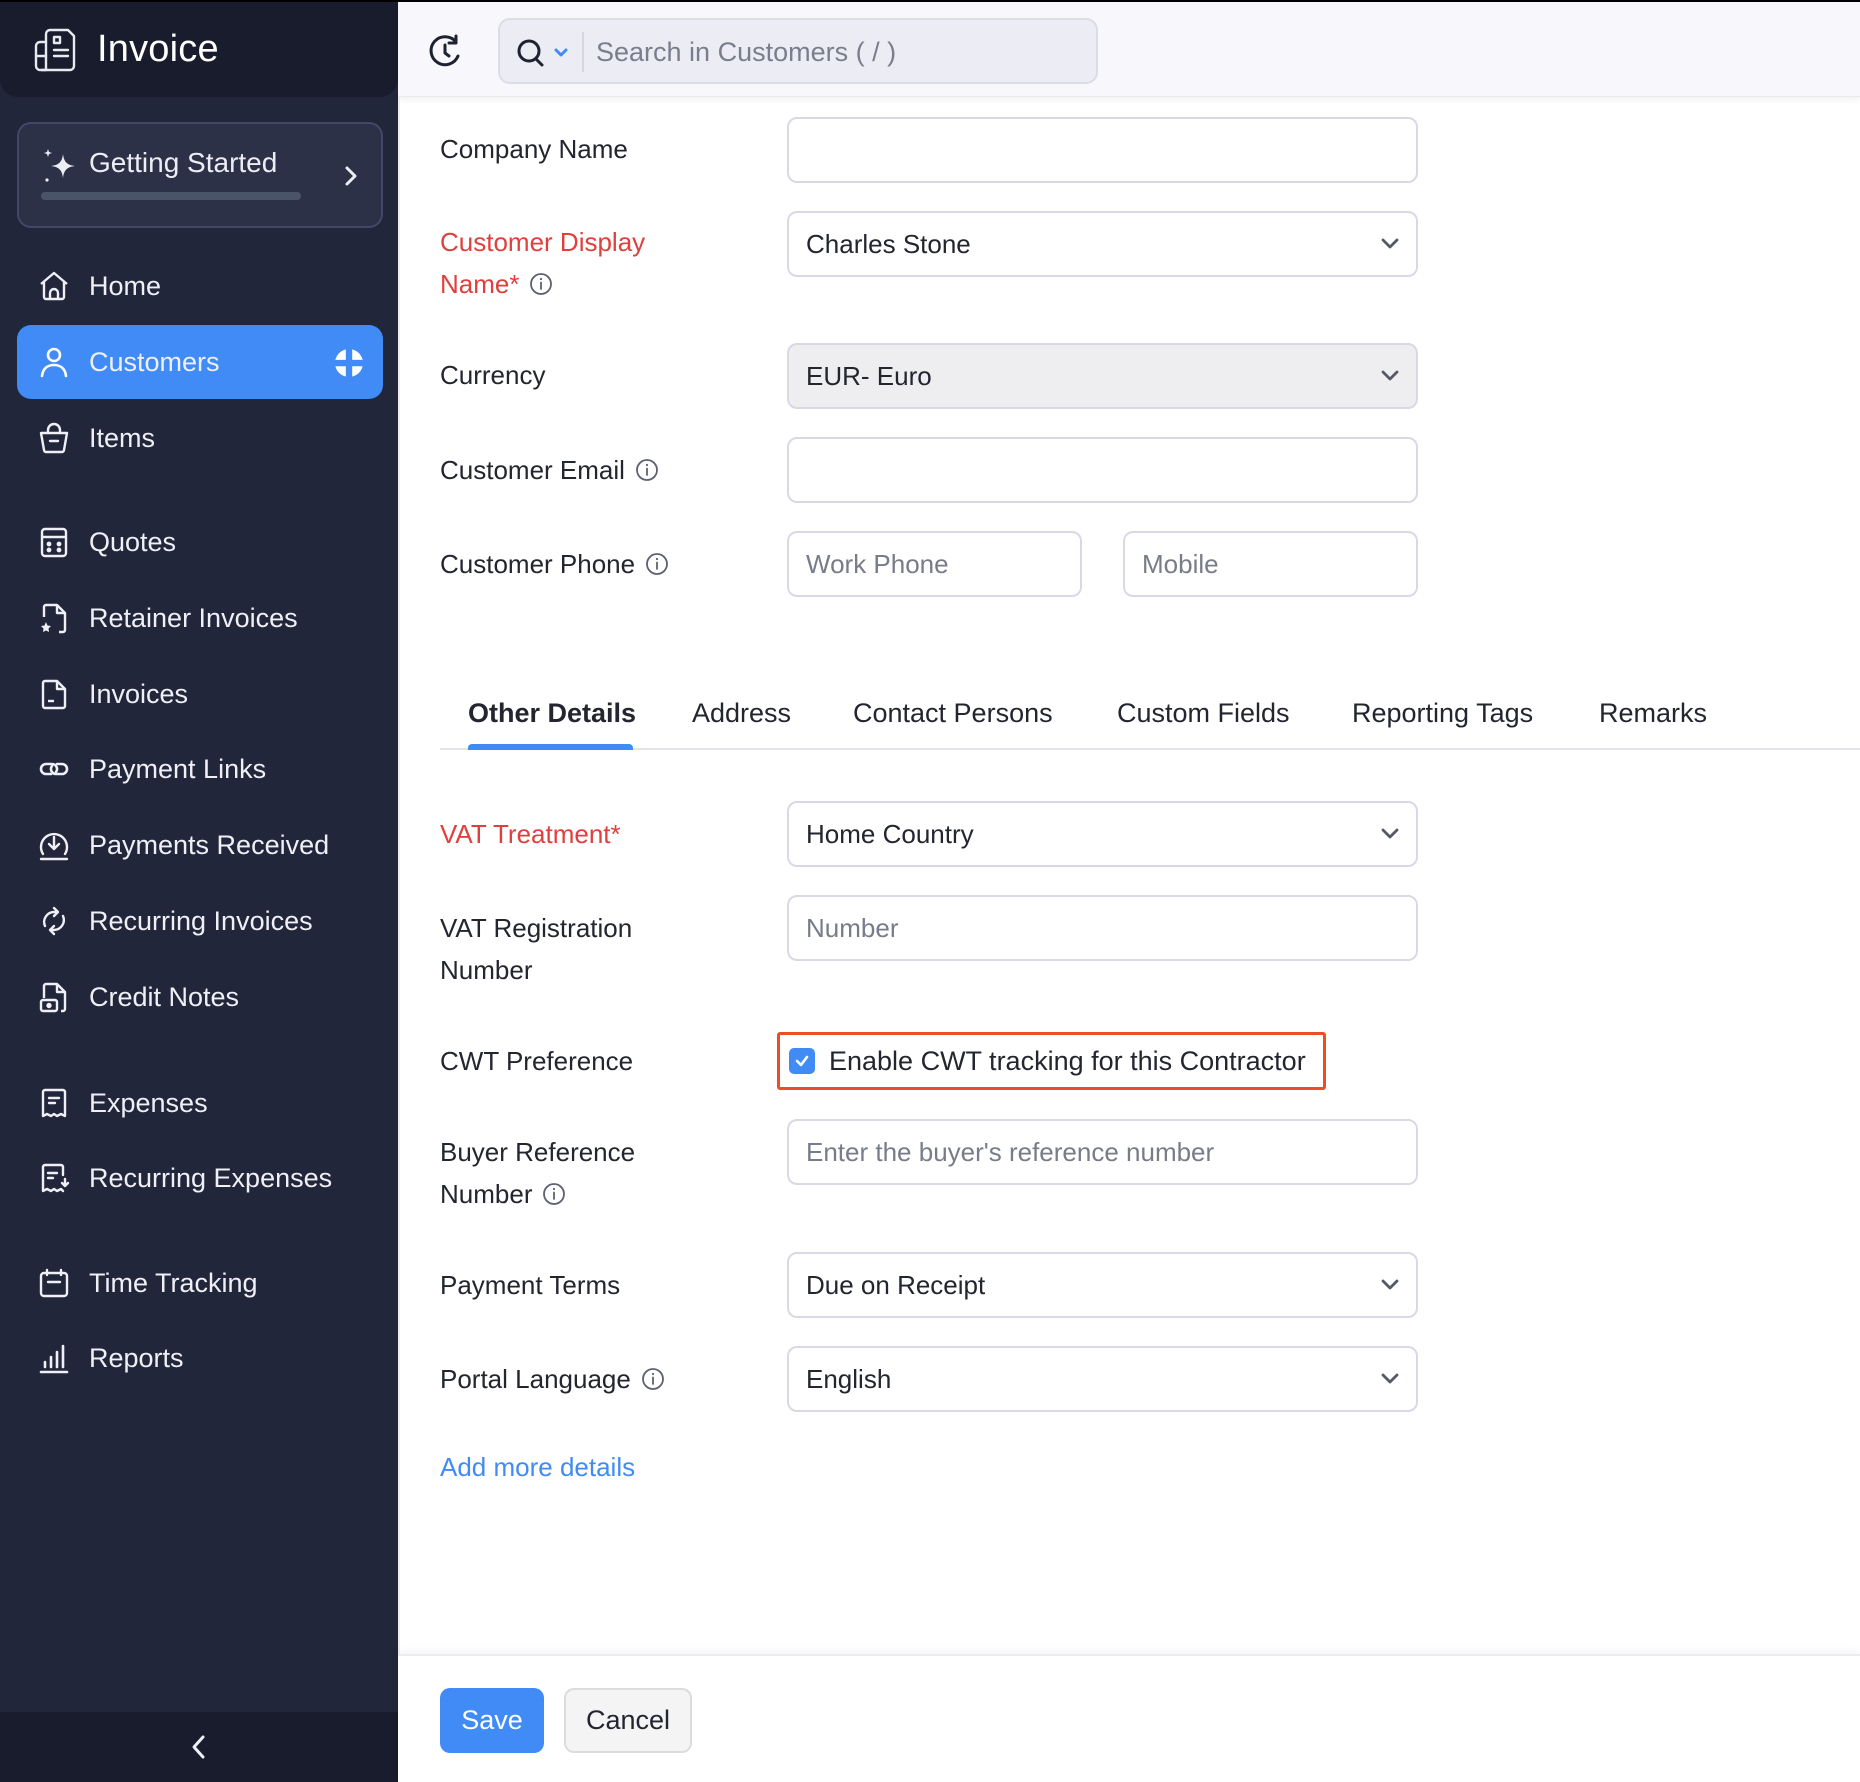 Image resolution: width=1860 pixels, height=1782 pixels. I want to click on download-circle-icon, so click(54, 846).